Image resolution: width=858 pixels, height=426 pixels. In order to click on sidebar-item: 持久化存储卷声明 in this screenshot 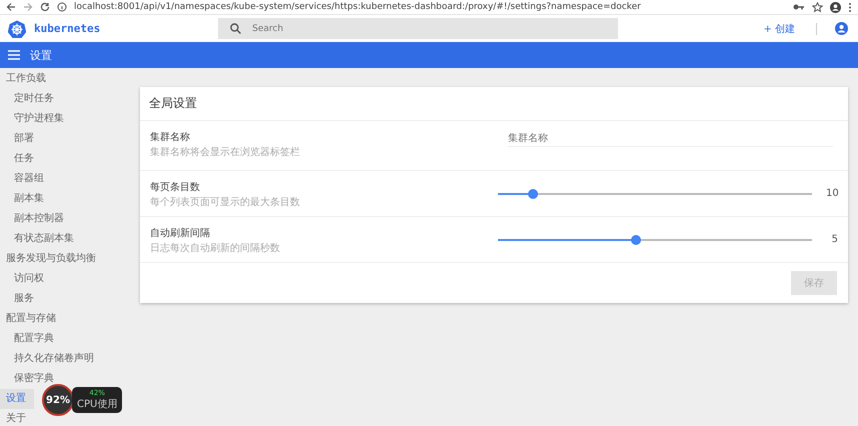, I will do `click(51, 359)`.